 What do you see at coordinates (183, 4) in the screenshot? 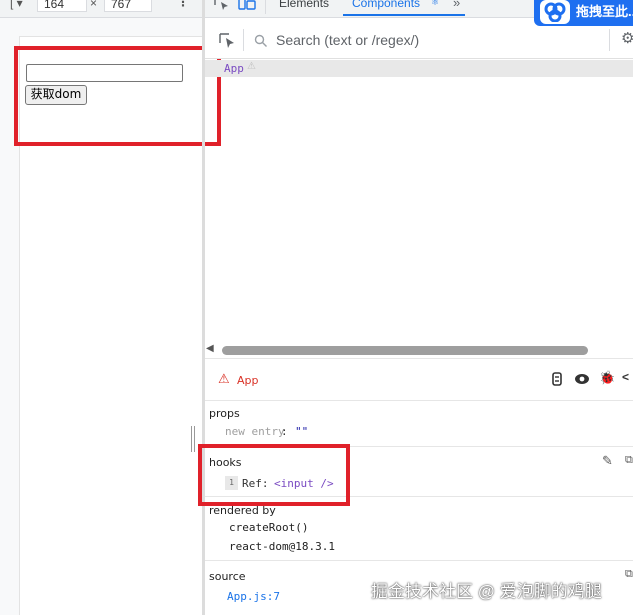
I see `more-options-icon: ⋮` at bounding box center [183, 4].